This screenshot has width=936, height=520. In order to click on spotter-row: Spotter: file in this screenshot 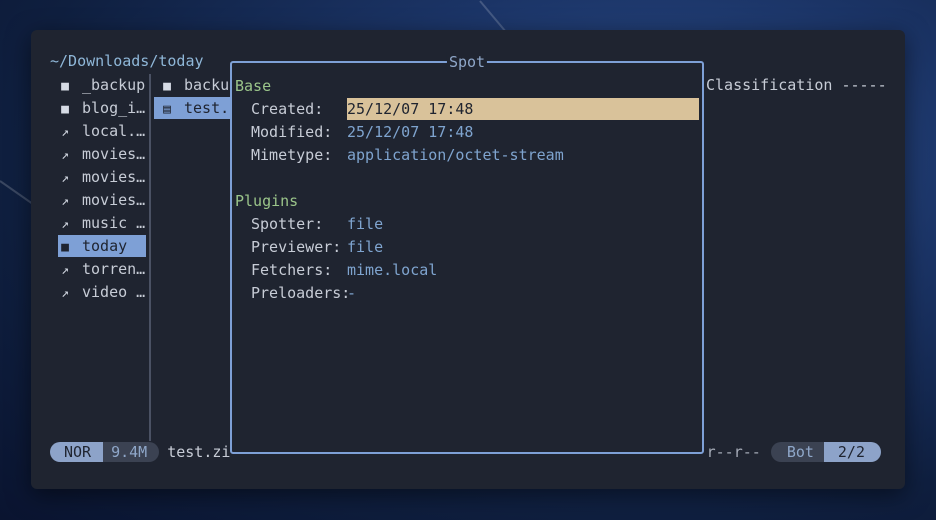, I will do `click(317, 224)`.